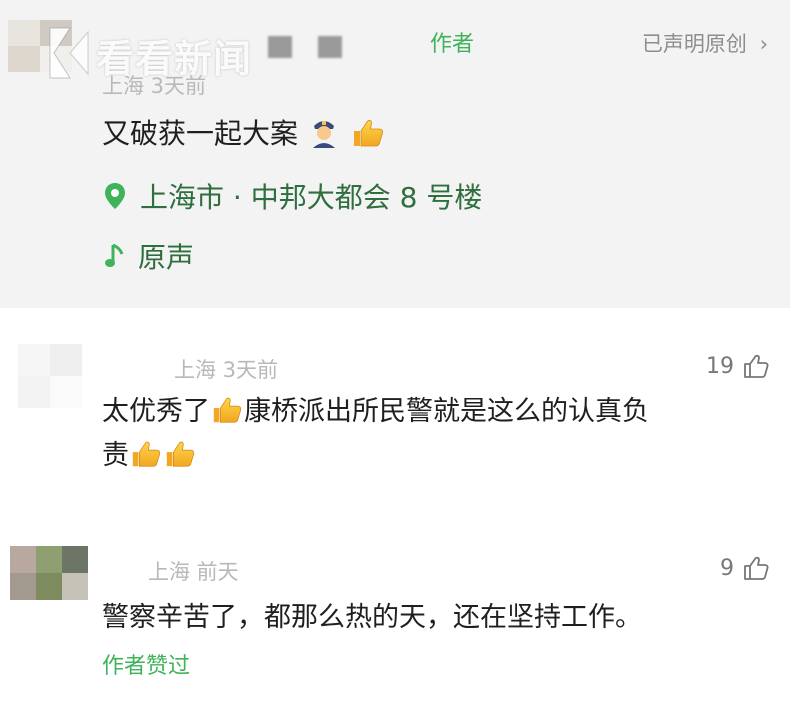 This screenshot has width=790, height=702. What do you see at coordinates (324, 134) in the screenshot?
I see `police-officer-emoji-icon` at bounding box center [324, 134].